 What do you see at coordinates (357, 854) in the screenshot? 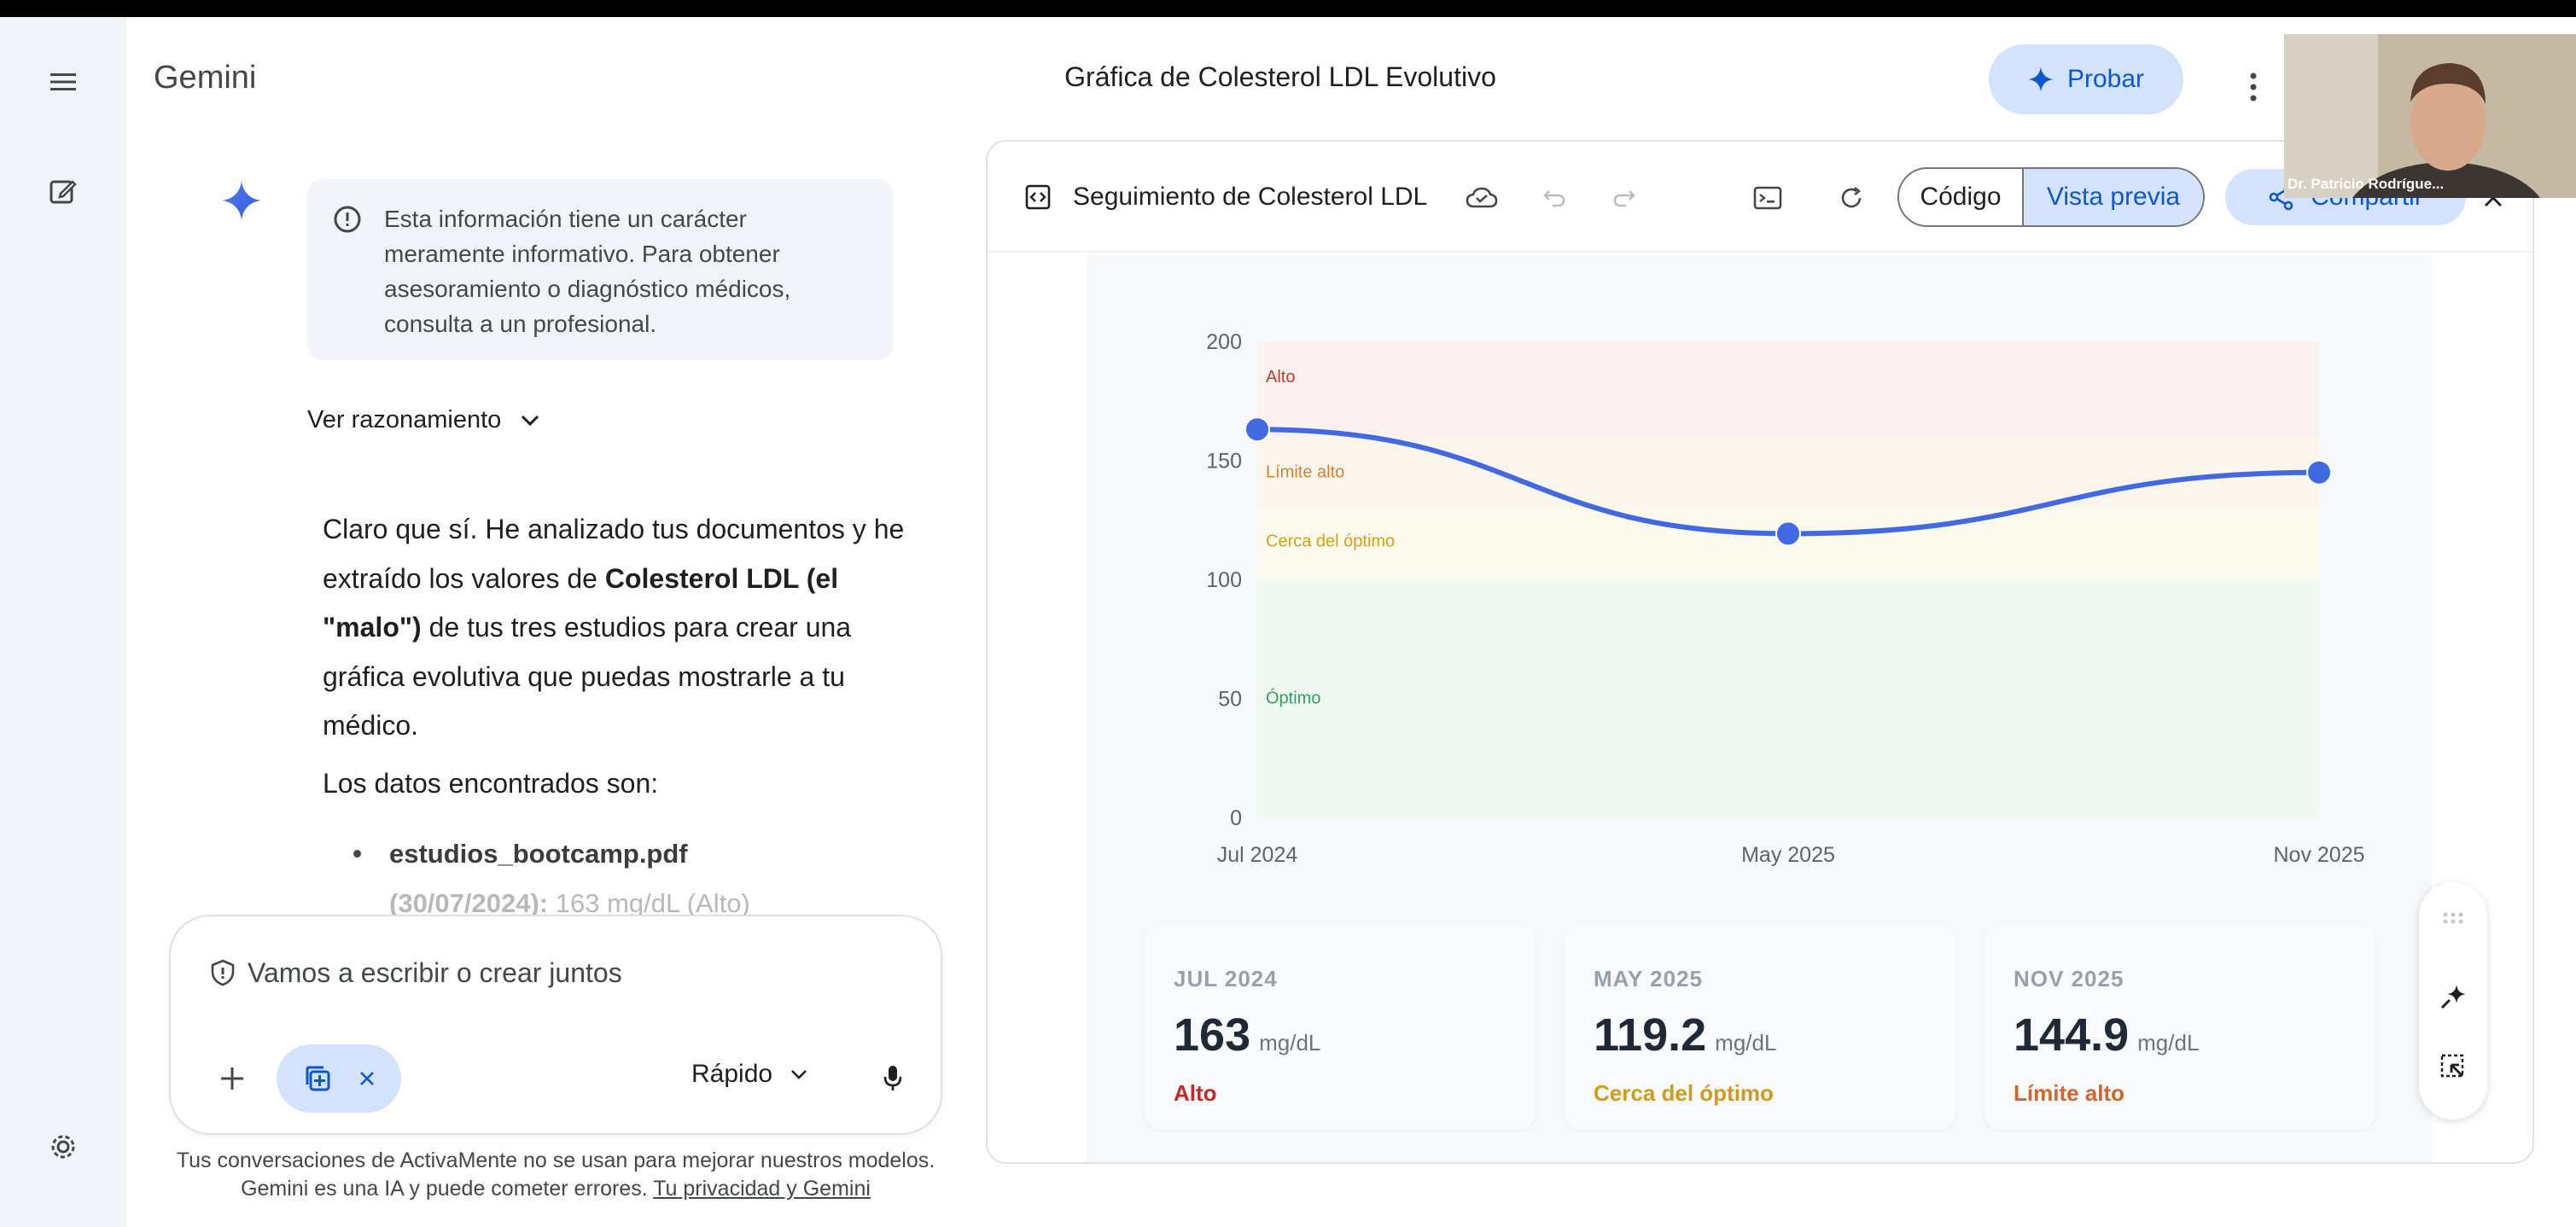
I see `bullet-dot` at bounding box center [357, 854].